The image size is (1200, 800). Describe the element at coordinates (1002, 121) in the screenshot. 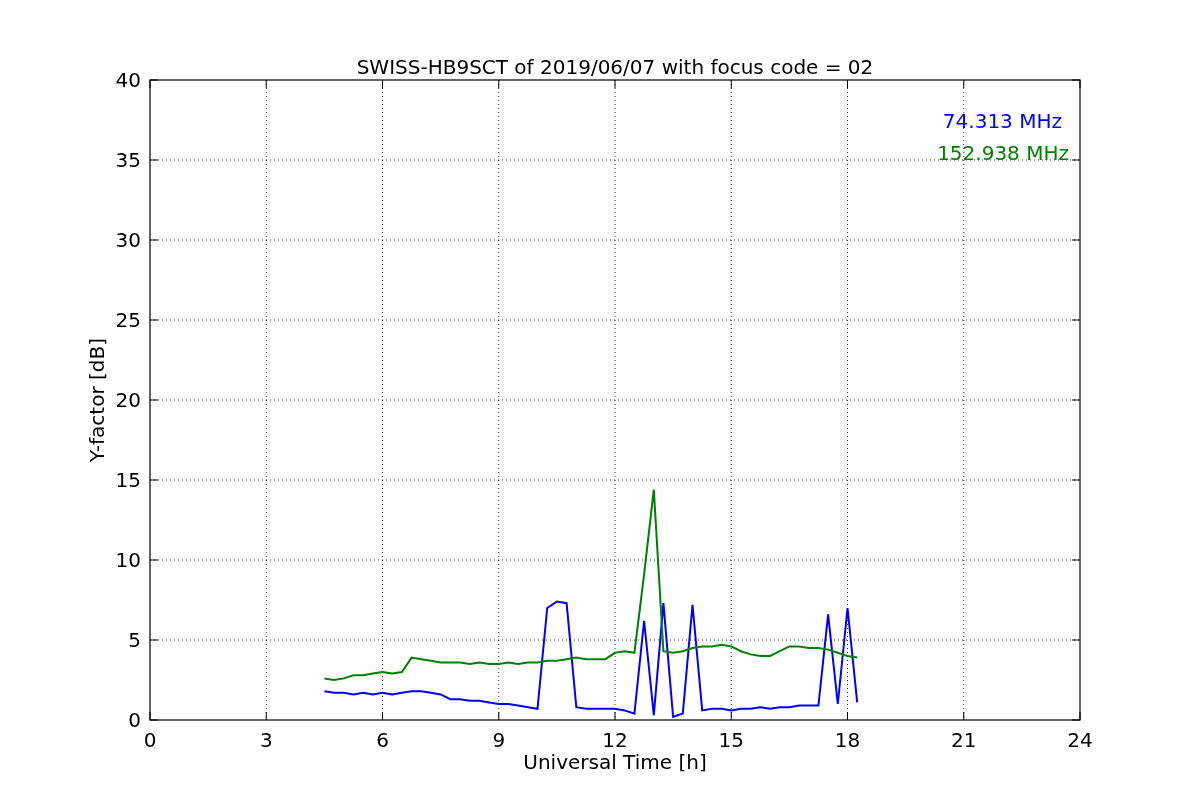

I see `legend-label: 74.313 MHz` at that location.